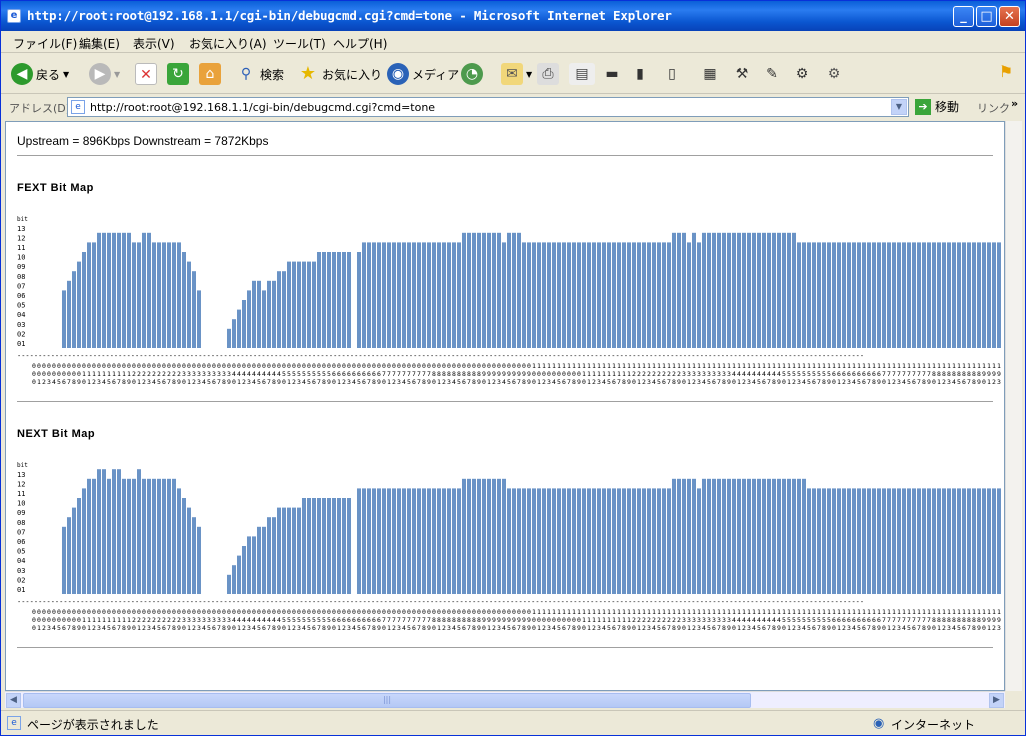  Describe the element at coordinates (505, 648) in the screenshot. I see `divider-bottom` at that location.